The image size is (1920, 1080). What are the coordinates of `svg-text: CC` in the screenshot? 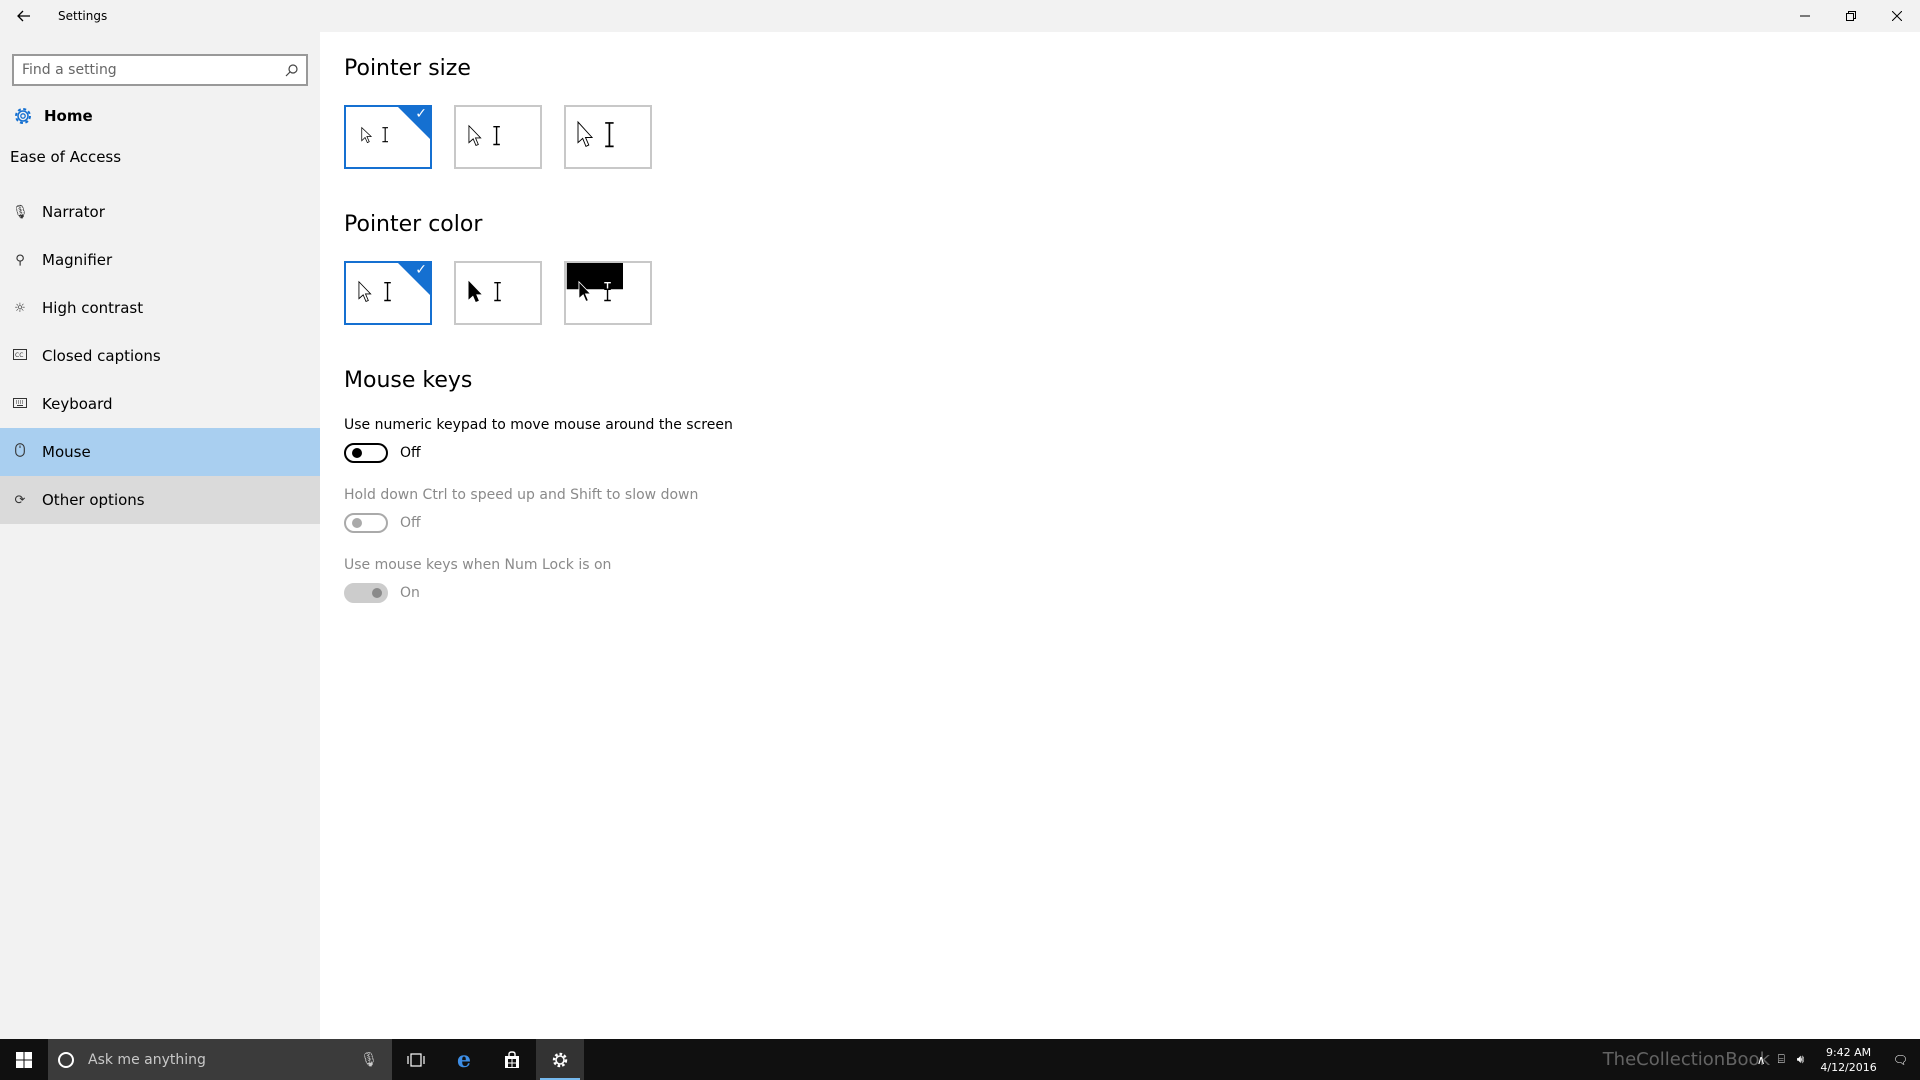 It's located at (19, 355).